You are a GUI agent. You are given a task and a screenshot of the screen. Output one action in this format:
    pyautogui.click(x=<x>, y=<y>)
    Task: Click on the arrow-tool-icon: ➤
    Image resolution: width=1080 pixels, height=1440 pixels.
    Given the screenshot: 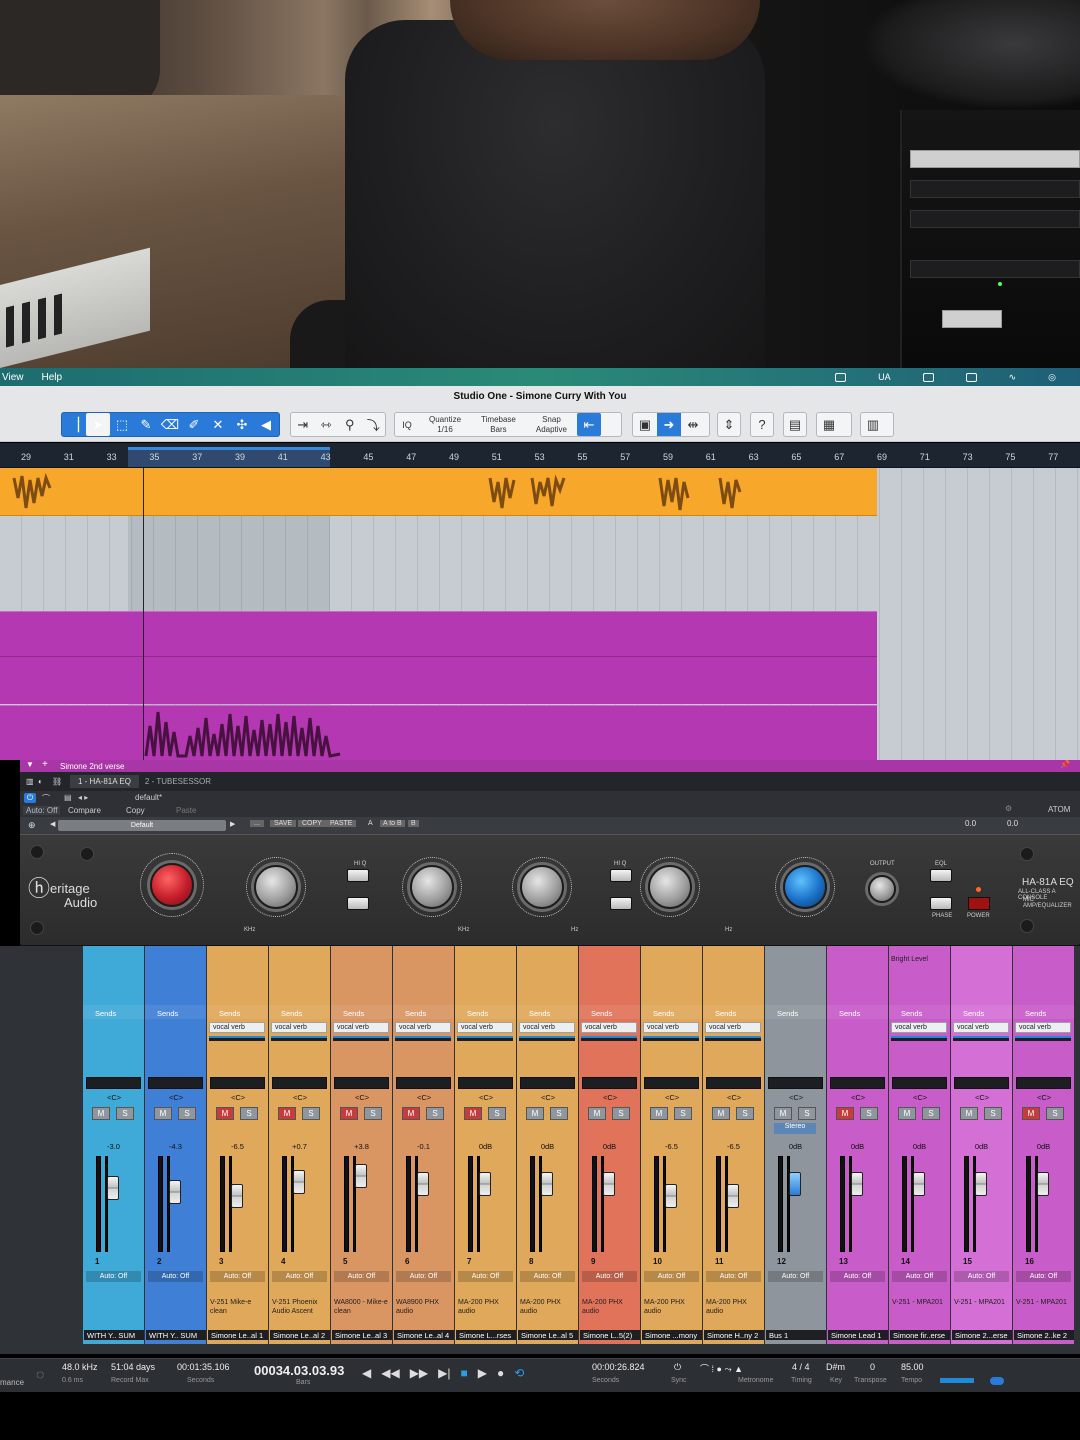 What is the action you would take?
    pyautogui.click(x=98, y=424)
    